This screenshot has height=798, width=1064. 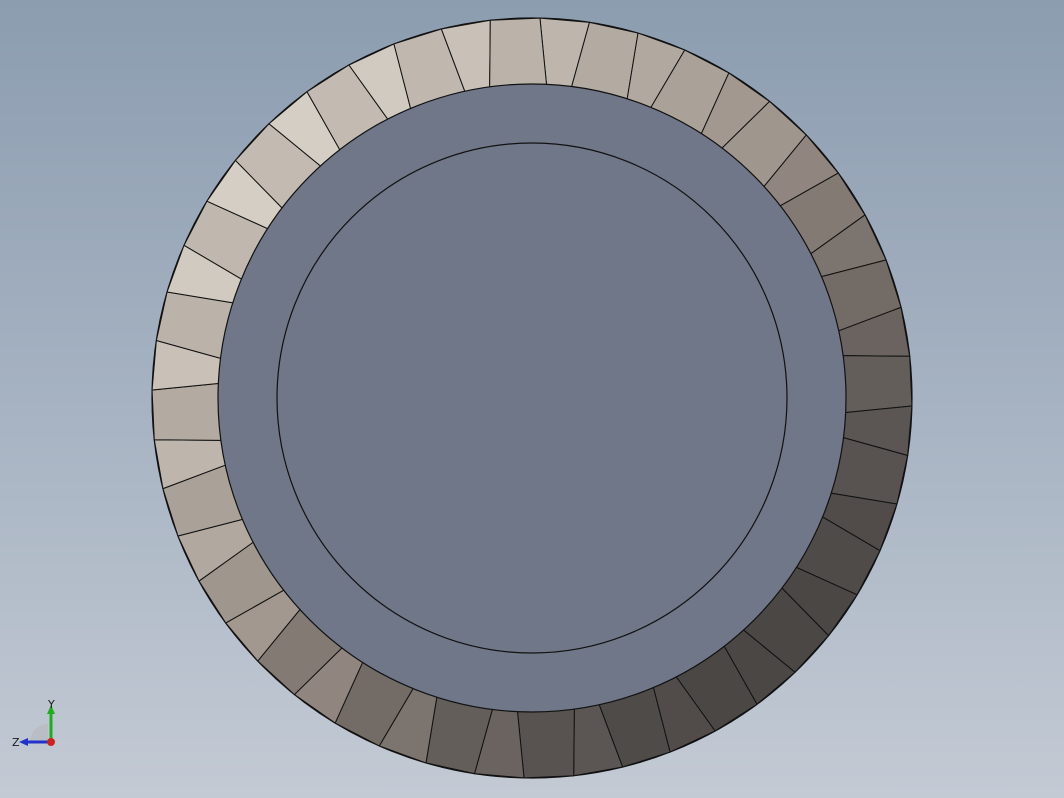 What do you see at coordinates (51, 704) in the screenshot?
I see `y-axis-label: Y` at bounding box center [51, 704].